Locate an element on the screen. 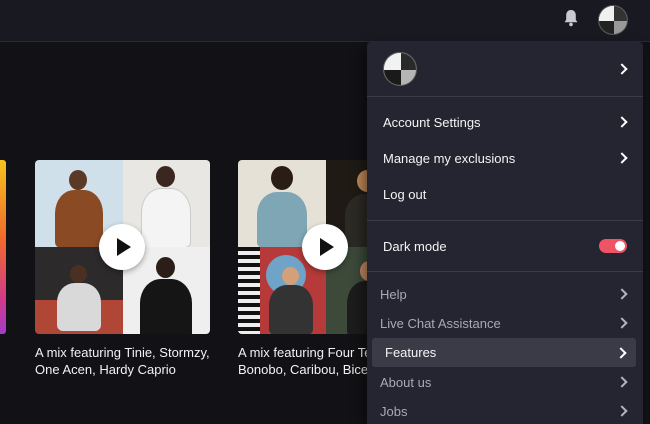  user-avatar-button is located at coordinates (613, 20).